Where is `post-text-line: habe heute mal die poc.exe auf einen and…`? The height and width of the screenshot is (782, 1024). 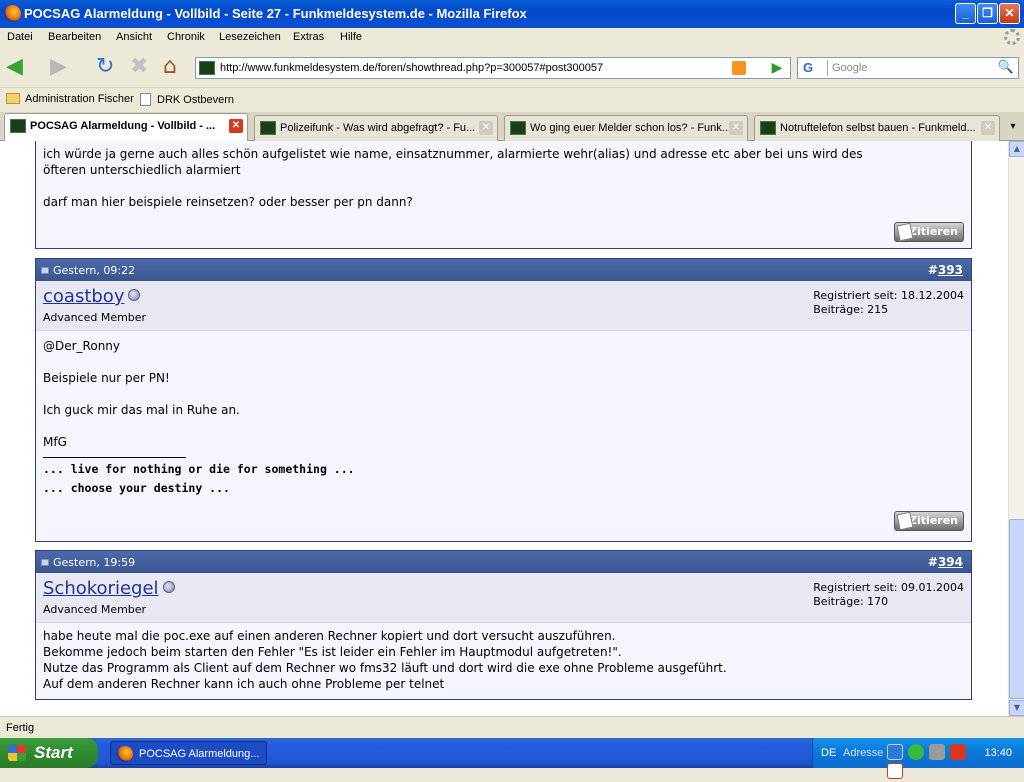
post-text-line: habe heute mal die poc.exe auf einen and… is located at coordinates (329, 636).